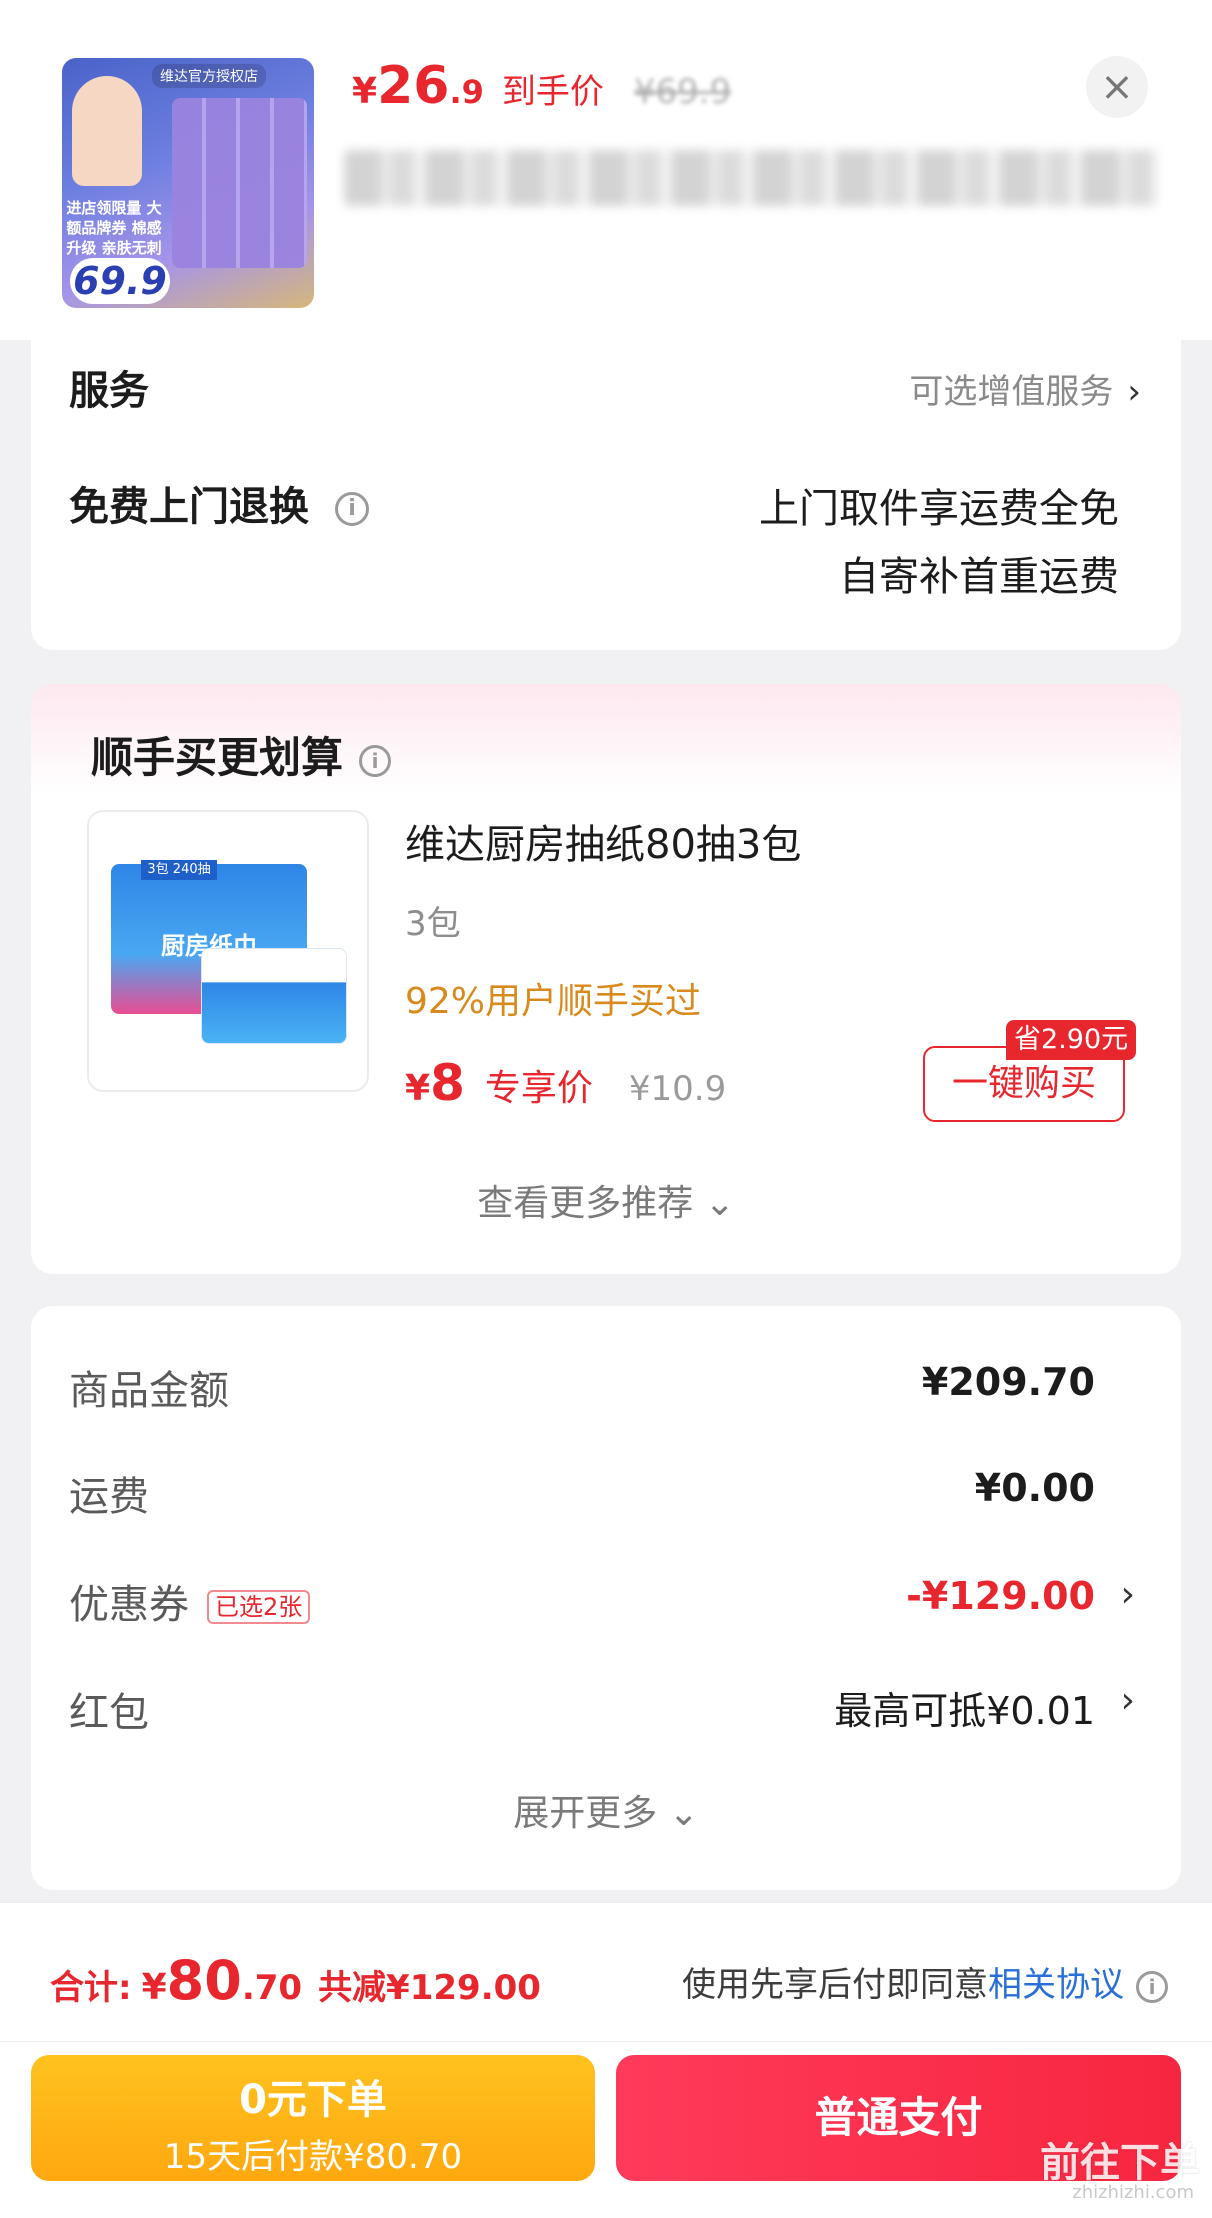 Image resolution: width=1212 pixels, height=2218 pixels. Describe the element at coordinates (154, 1987) in the screenshot. I see `total-currency: ¥` at that location.